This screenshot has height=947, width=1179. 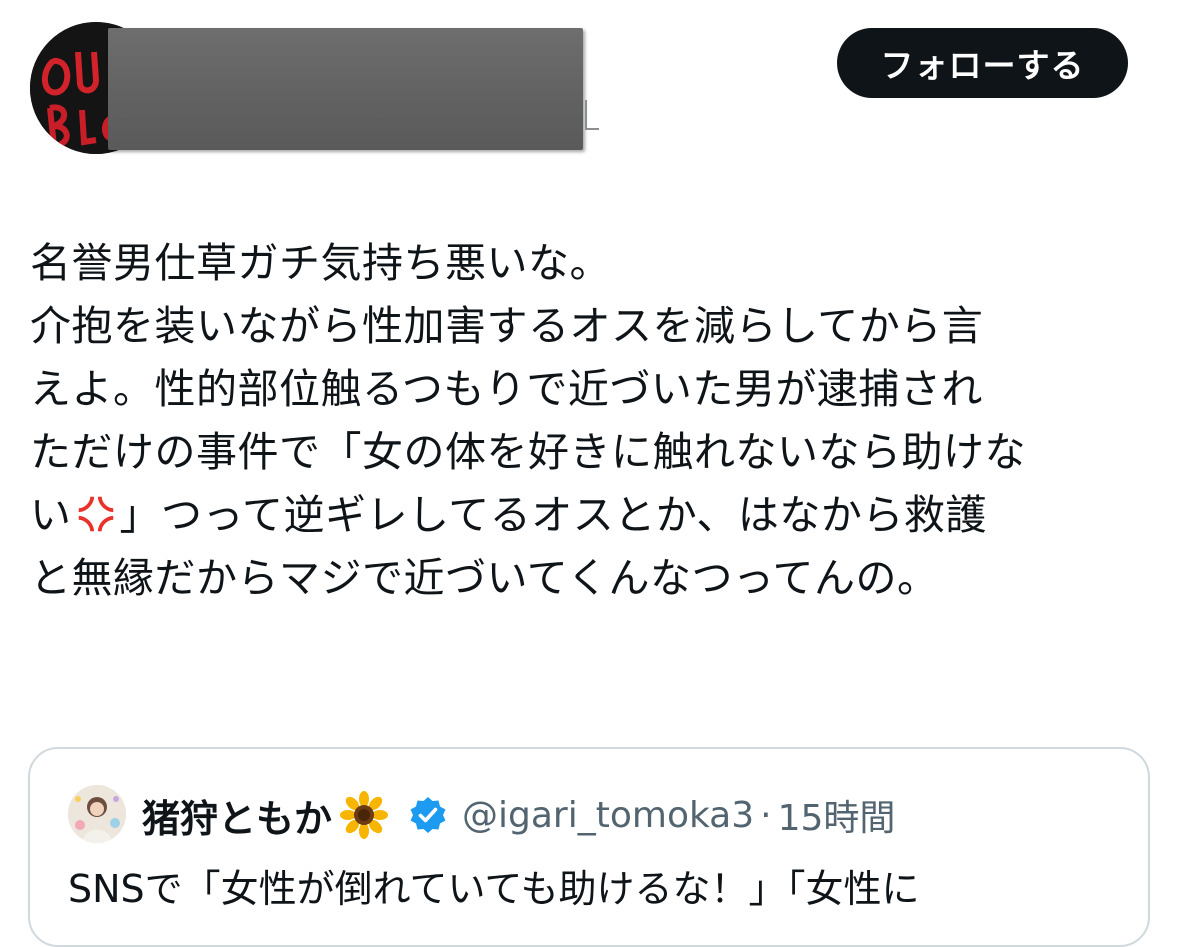 I want to click on quoted-post-time: 15時間, so click(x=837, y=815).